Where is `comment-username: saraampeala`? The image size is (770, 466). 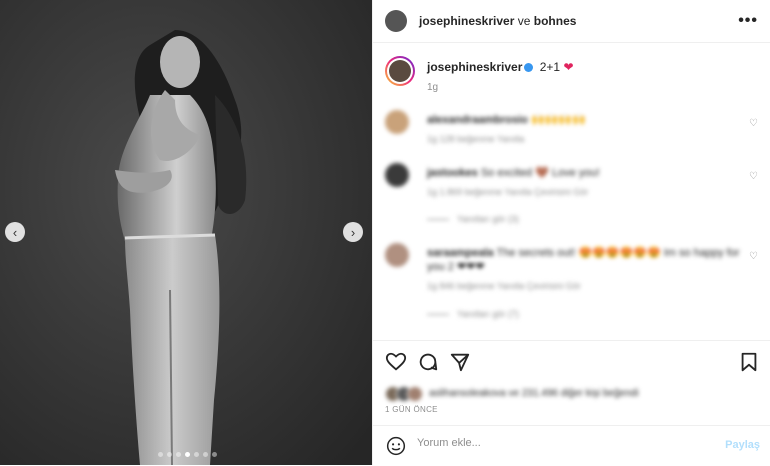 comment-username: saraampeala is located at coordinates (460, 253).